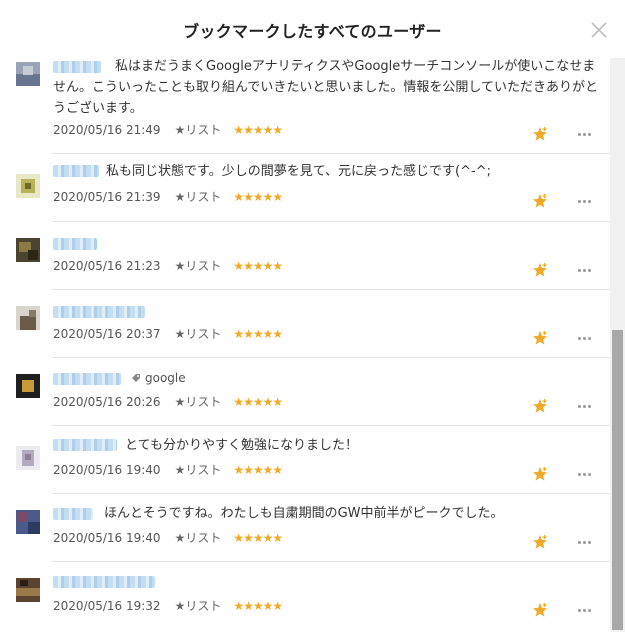  What do you see at coordinates (312, 31) in the screenshot?
I see `modal-title: ブックマークしたすべてのユーザー` at bounding box center [312, 31].